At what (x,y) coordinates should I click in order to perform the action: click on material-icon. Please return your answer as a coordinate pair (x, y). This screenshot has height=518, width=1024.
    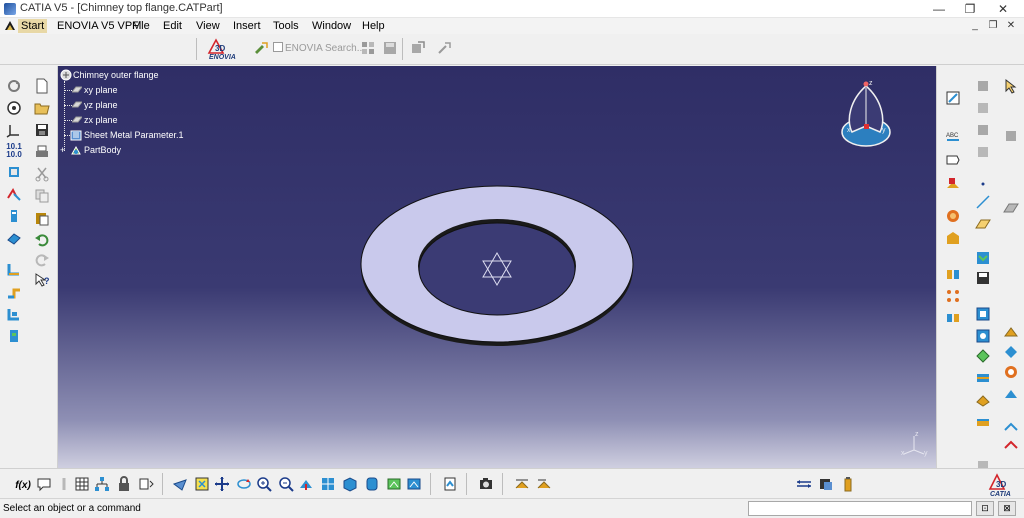
    Looking at the image, I should click on (953, 184).